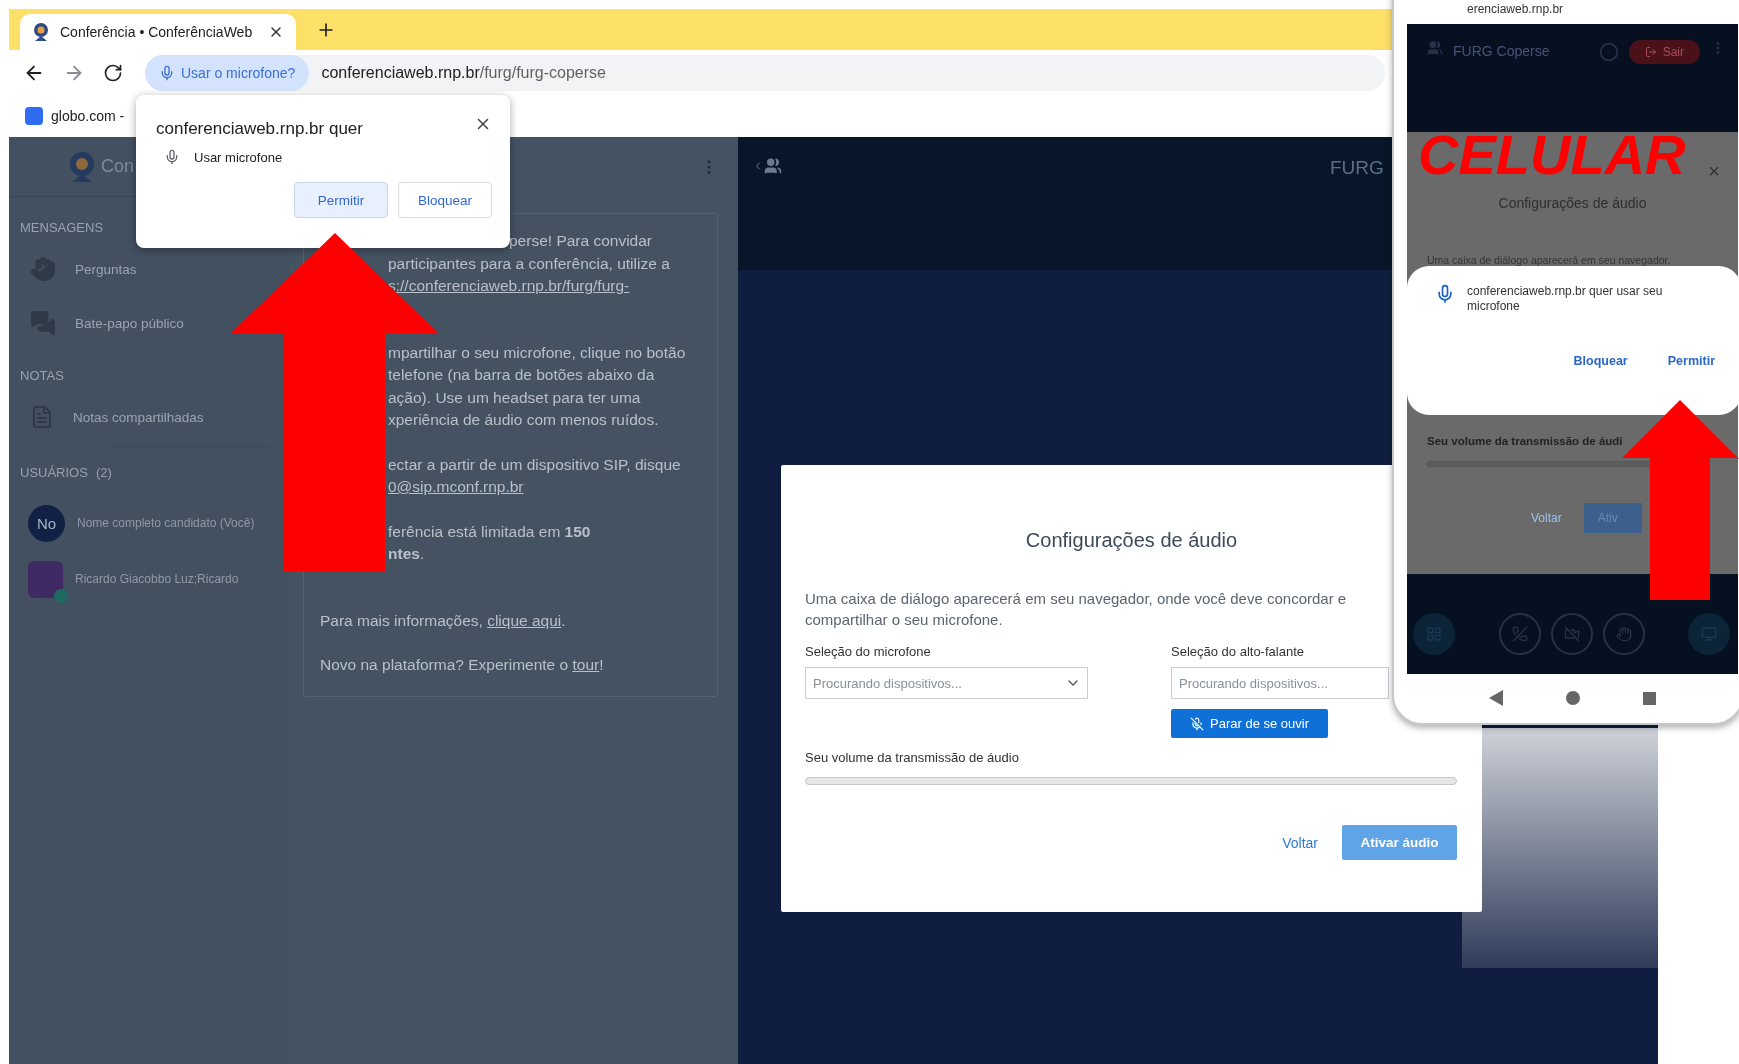 The width and height of the screenshot is (1739, 1064). I want to click on stop-listening-button: Parar de se ouvir, so click(1249, 723).